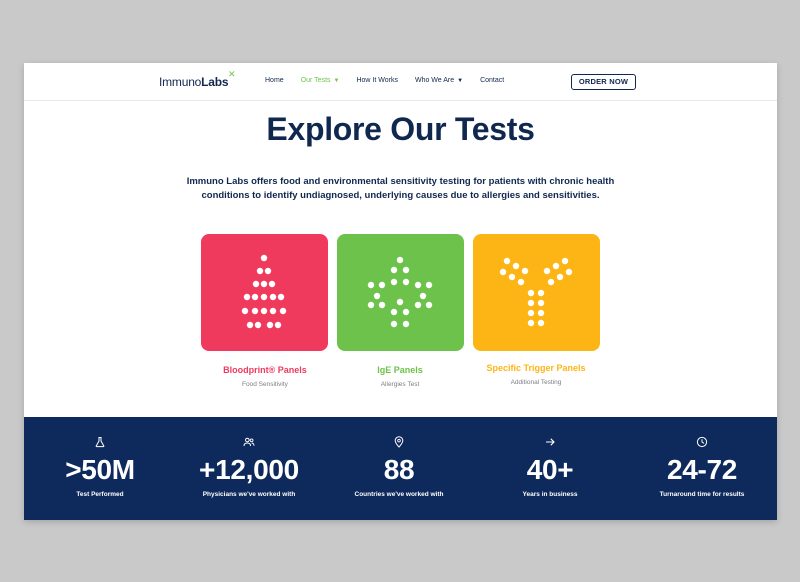 The image size is (800, 582). I want to click on logo: ImmunoLabs ✕, so click(197, 79).